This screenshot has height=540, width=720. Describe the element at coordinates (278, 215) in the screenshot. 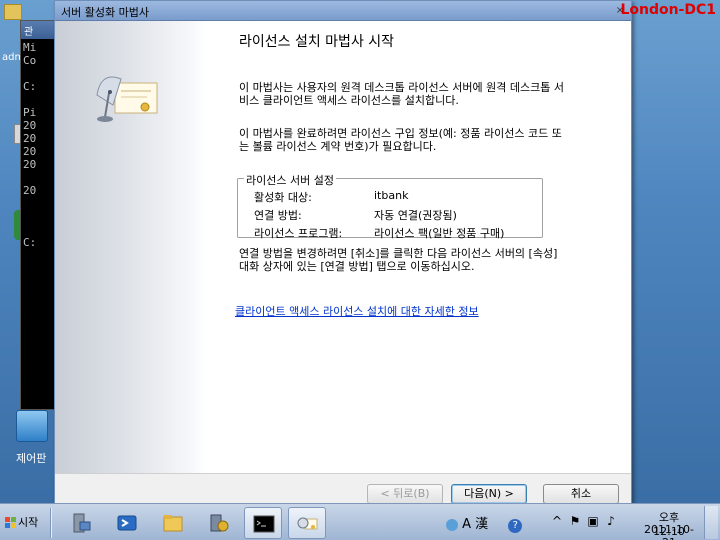

I see `connection-method-label: 연결 방법:` at that location.